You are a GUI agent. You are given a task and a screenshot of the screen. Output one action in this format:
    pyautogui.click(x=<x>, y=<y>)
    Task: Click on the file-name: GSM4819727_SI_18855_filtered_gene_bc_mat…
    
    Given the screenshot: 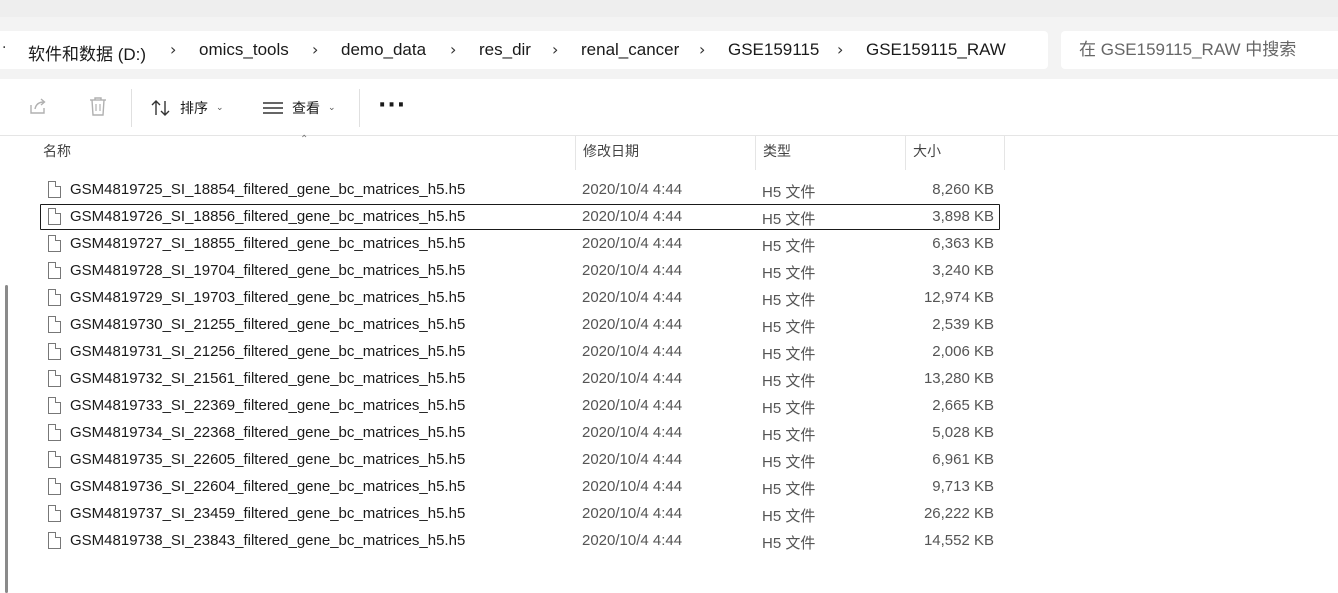 What is the action you would take?
    pyautogui.click(x=268, y=243)
    